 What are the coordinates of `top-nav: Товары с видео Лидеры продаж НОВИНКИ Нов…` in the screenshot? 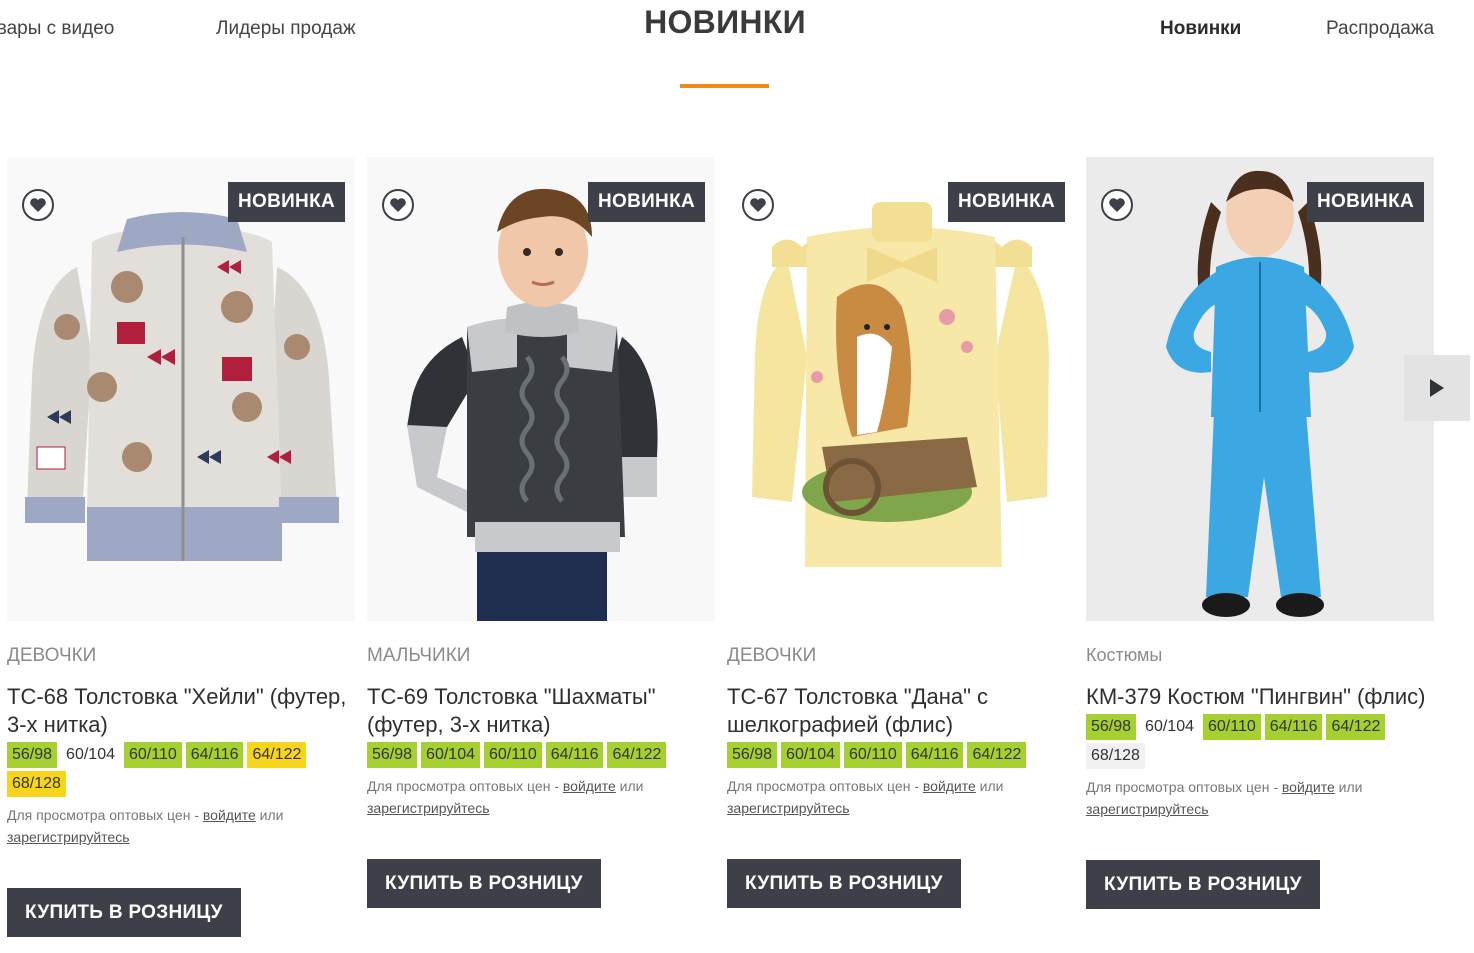 It's located at (737, 50).